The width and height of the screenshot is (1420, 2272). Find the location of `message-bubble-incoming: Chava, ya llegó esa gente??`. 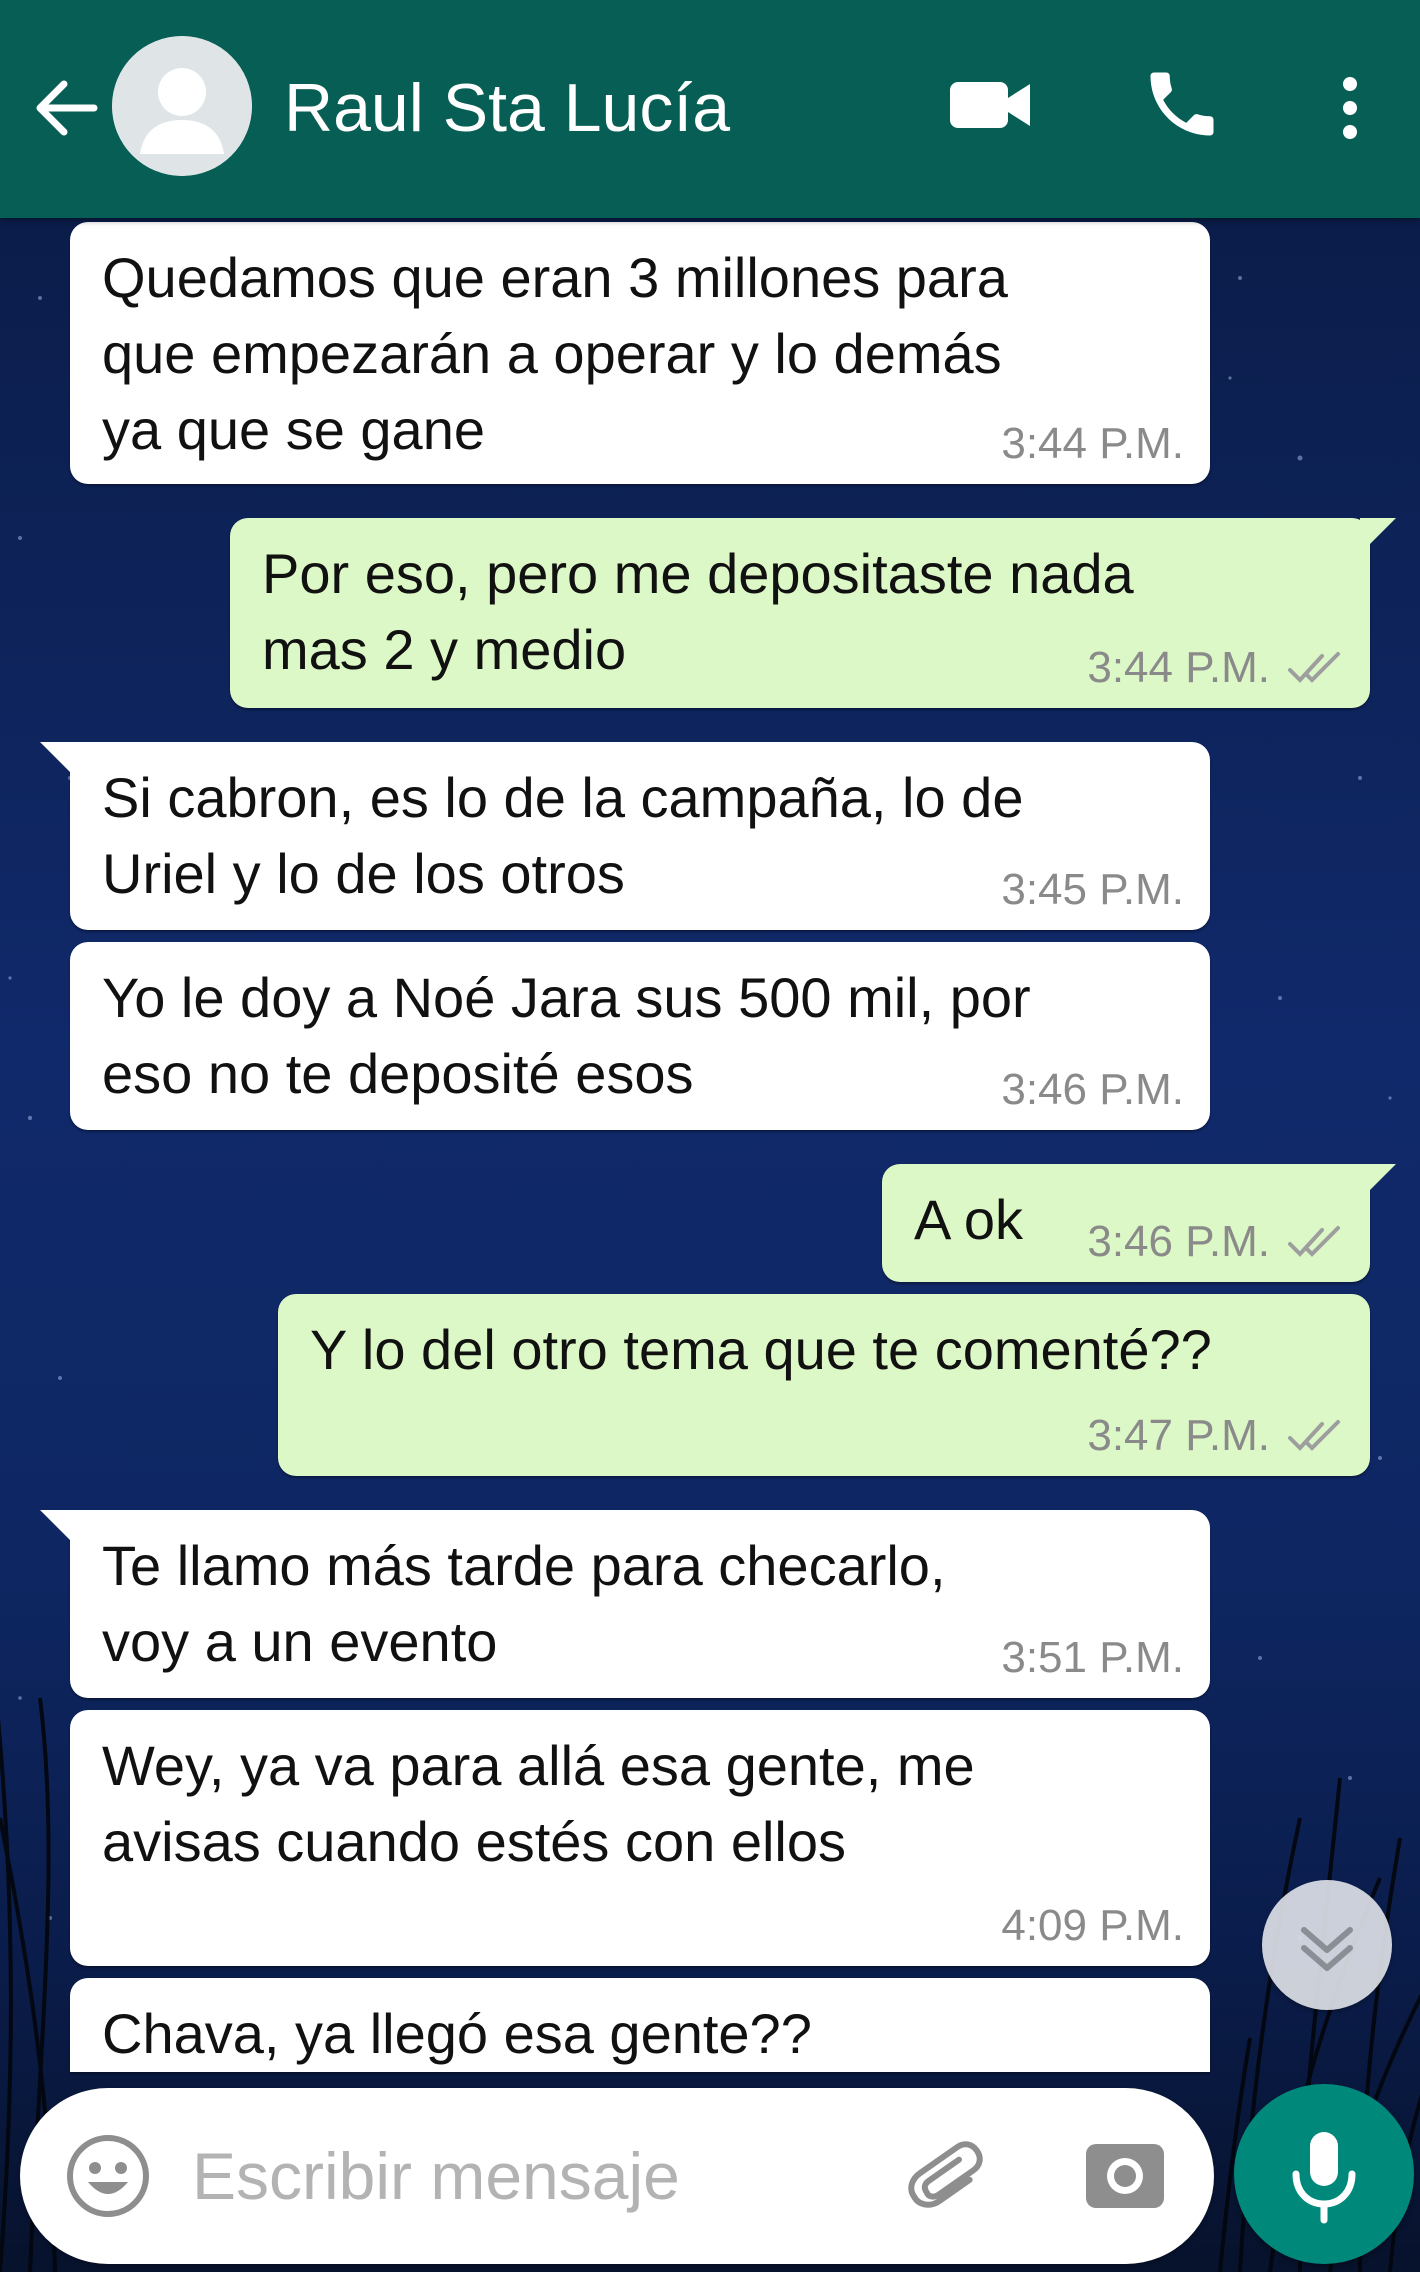

message-bubble-incoming: Chava, ya llegó esa gente?? is located at coordinates (640, 2025).